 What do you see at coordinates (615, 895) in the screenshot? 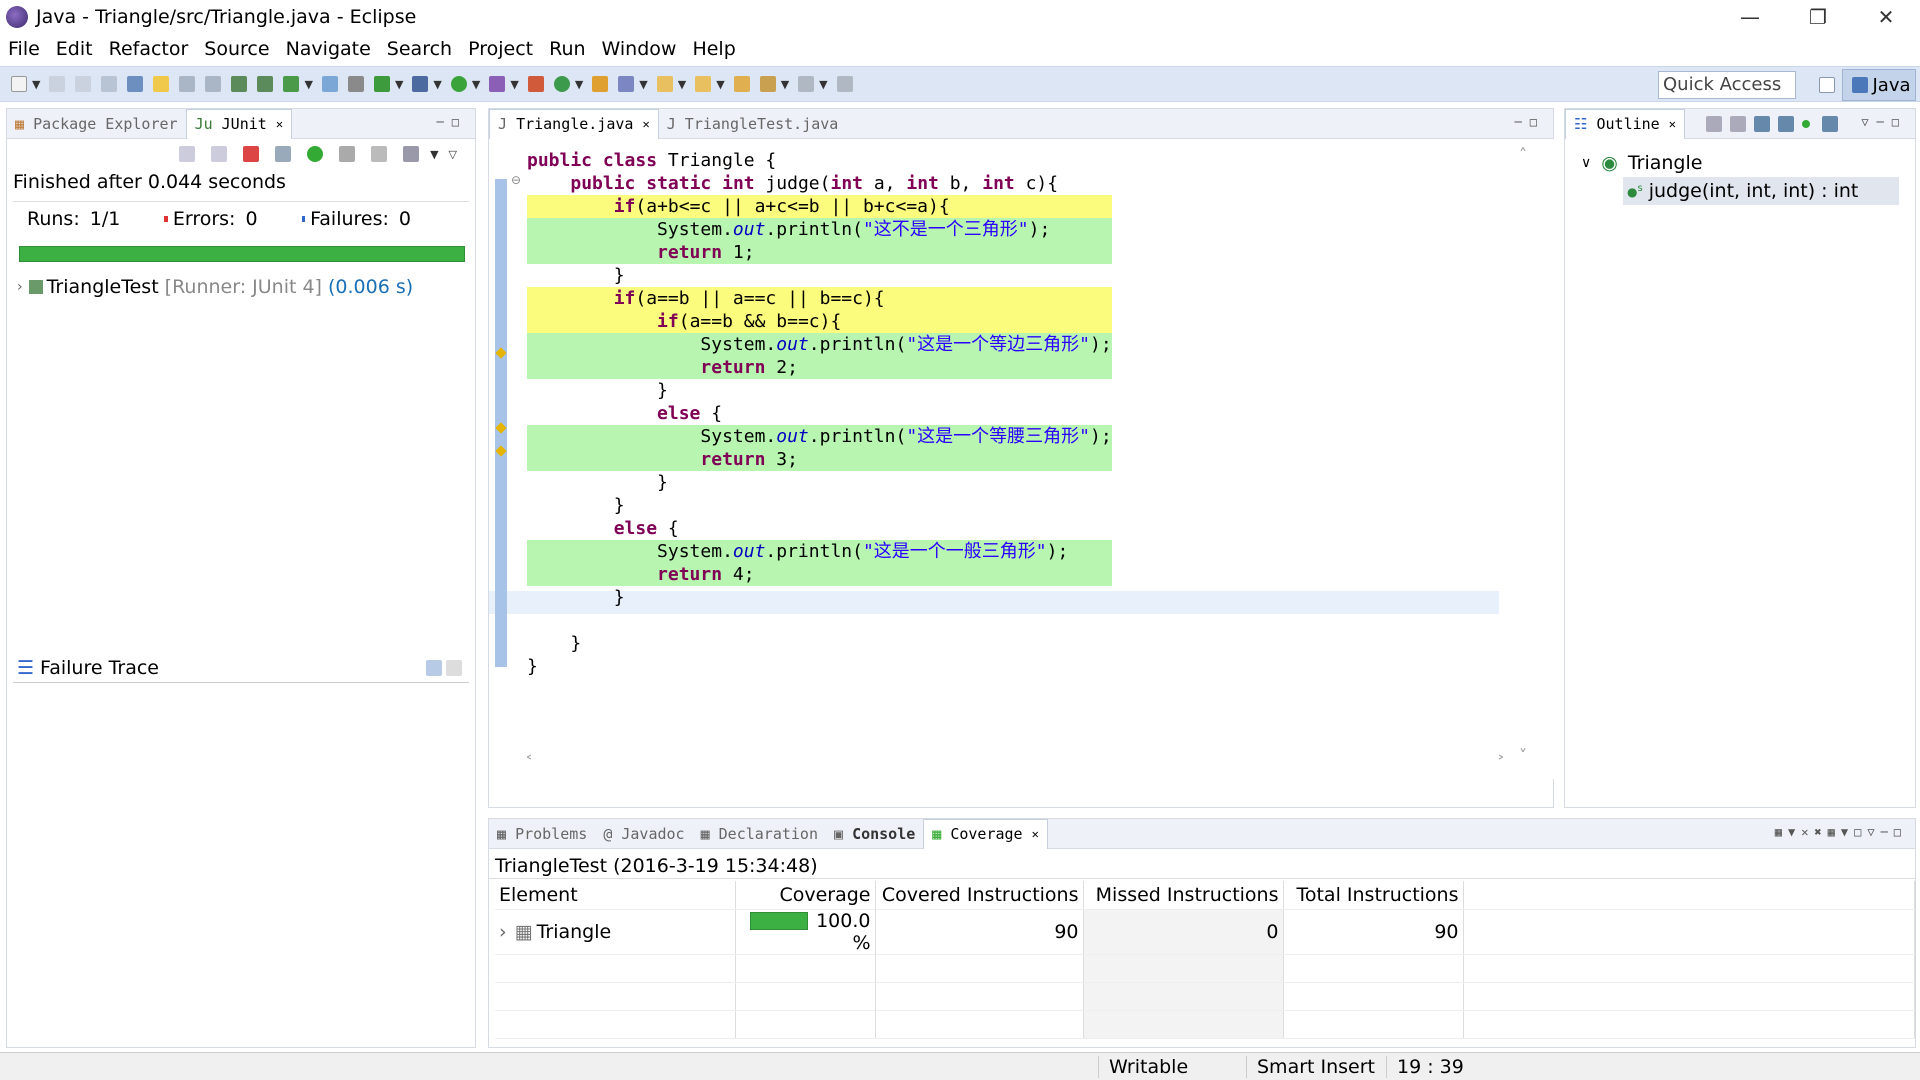
I see `column-element: Element` at bounding box center [615, 895].